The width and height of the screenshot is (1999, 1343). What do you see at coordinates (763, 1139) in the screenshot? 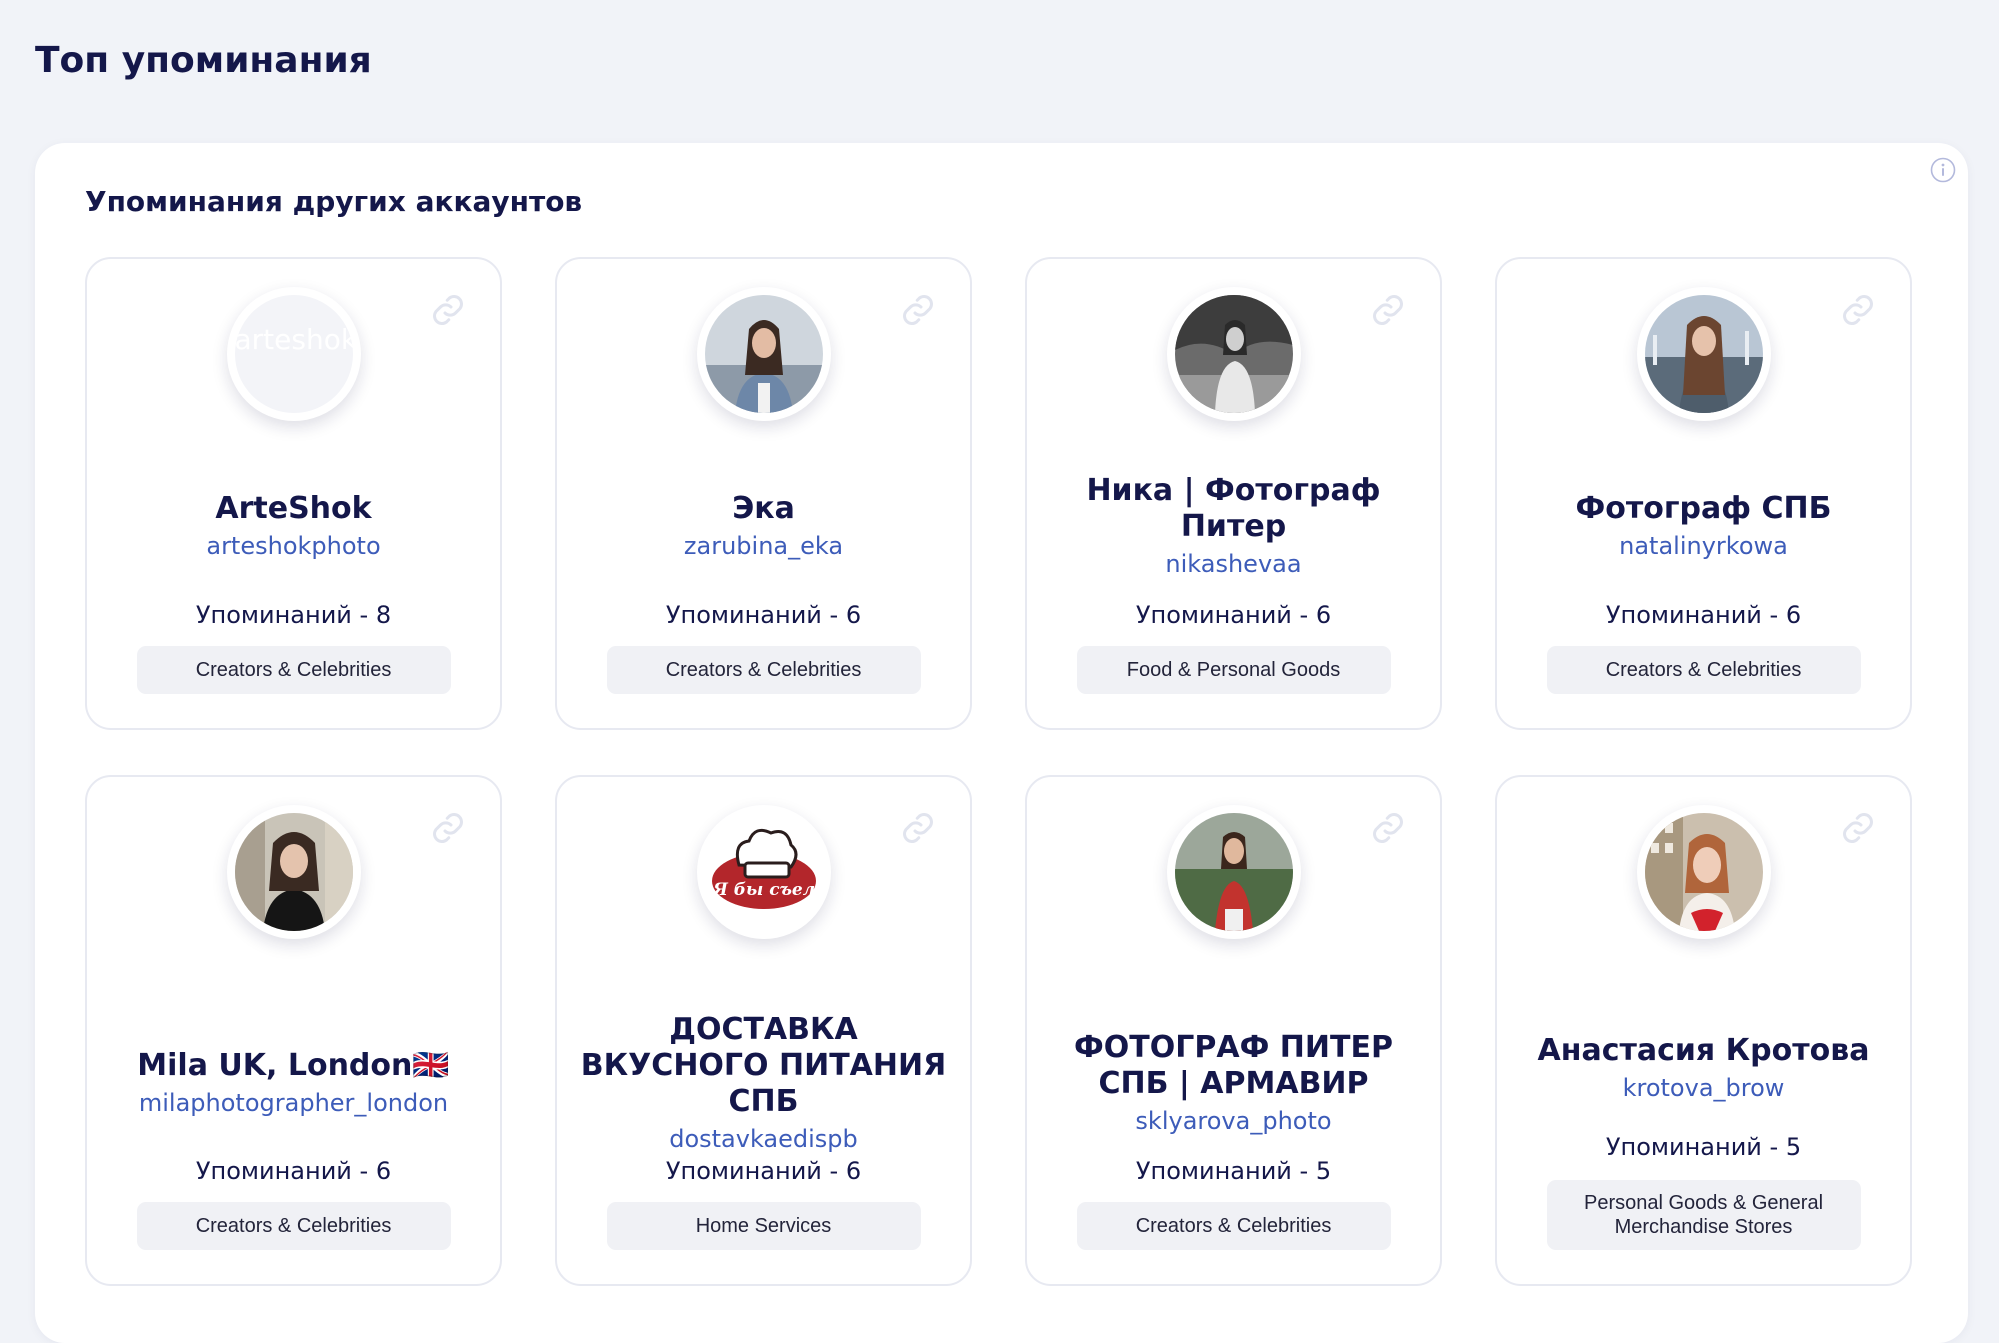
I see `account-handle: dostavkaedispb` at bounding box center [763, 1139].